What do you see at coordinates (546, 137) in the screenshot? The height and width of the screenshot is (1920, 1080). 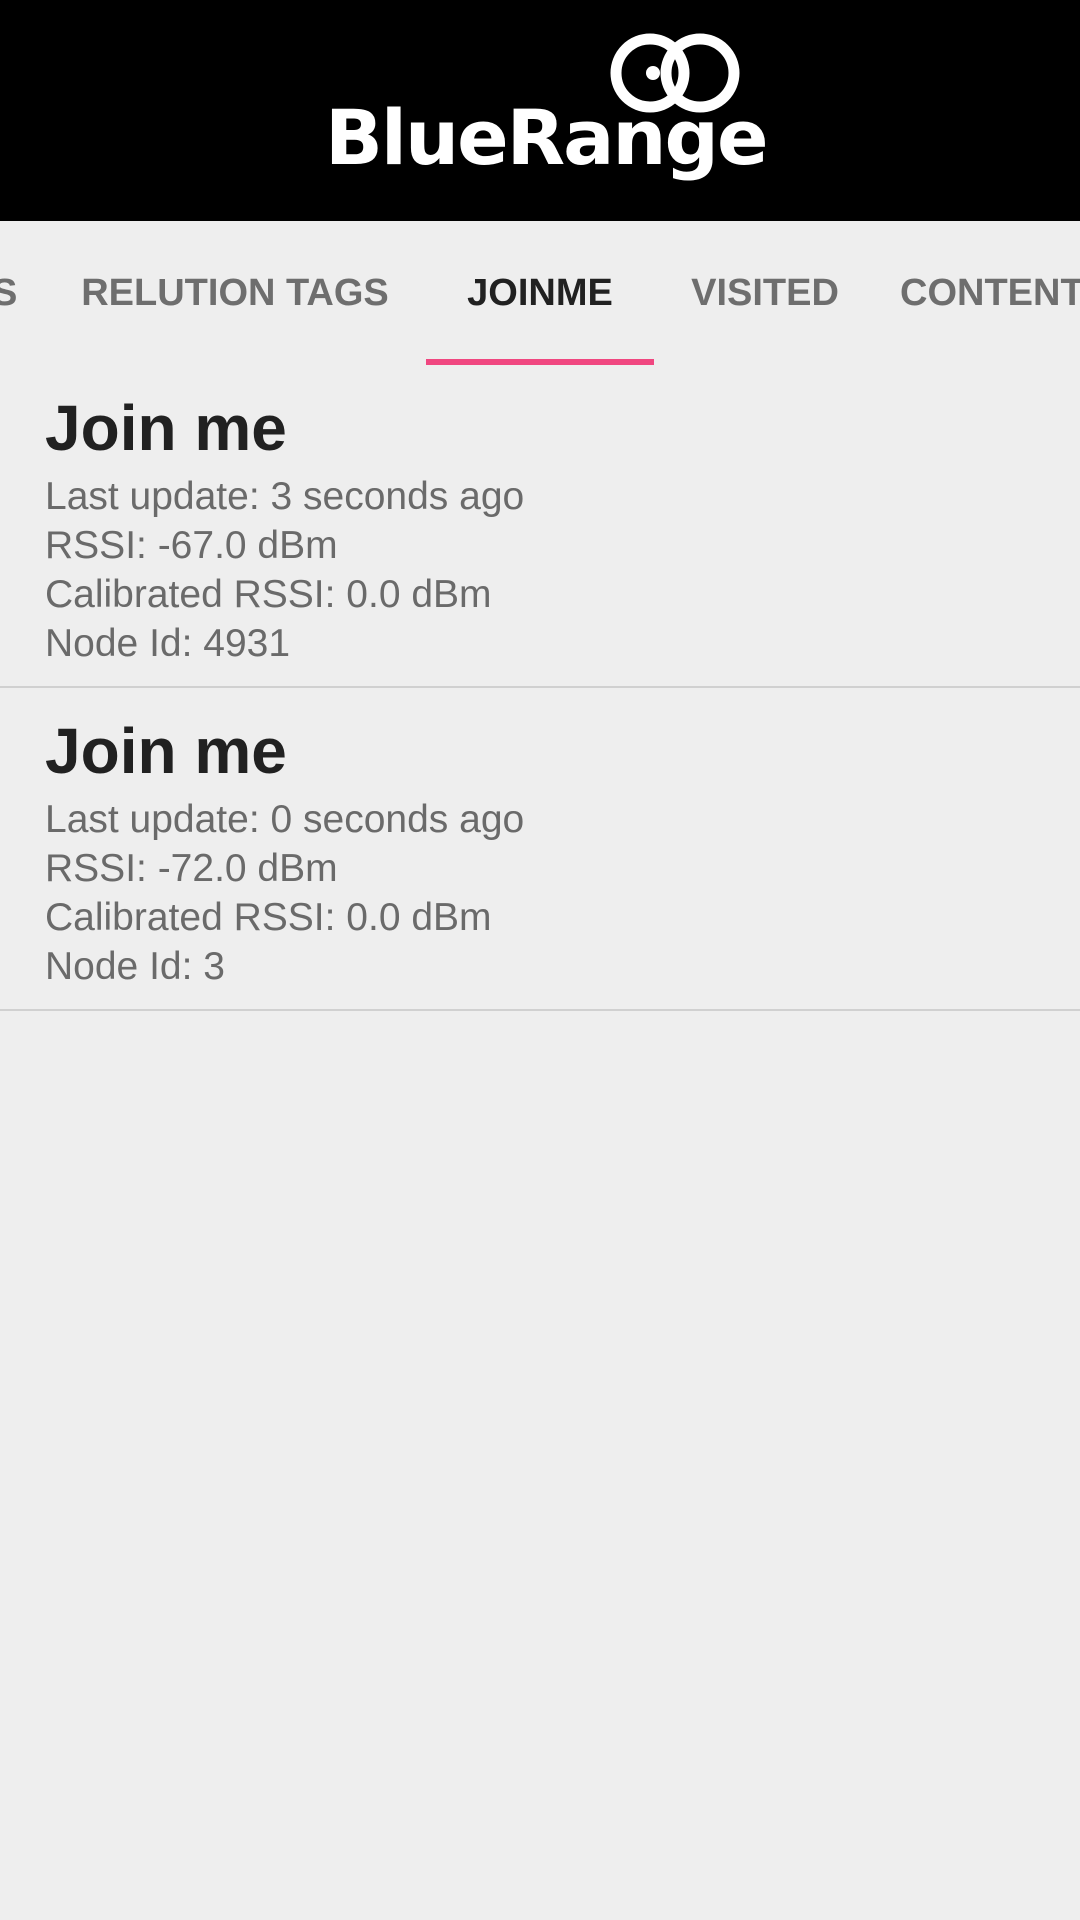 I see `logo-wordmark: BlueRange` at bounding box center [546, 137].